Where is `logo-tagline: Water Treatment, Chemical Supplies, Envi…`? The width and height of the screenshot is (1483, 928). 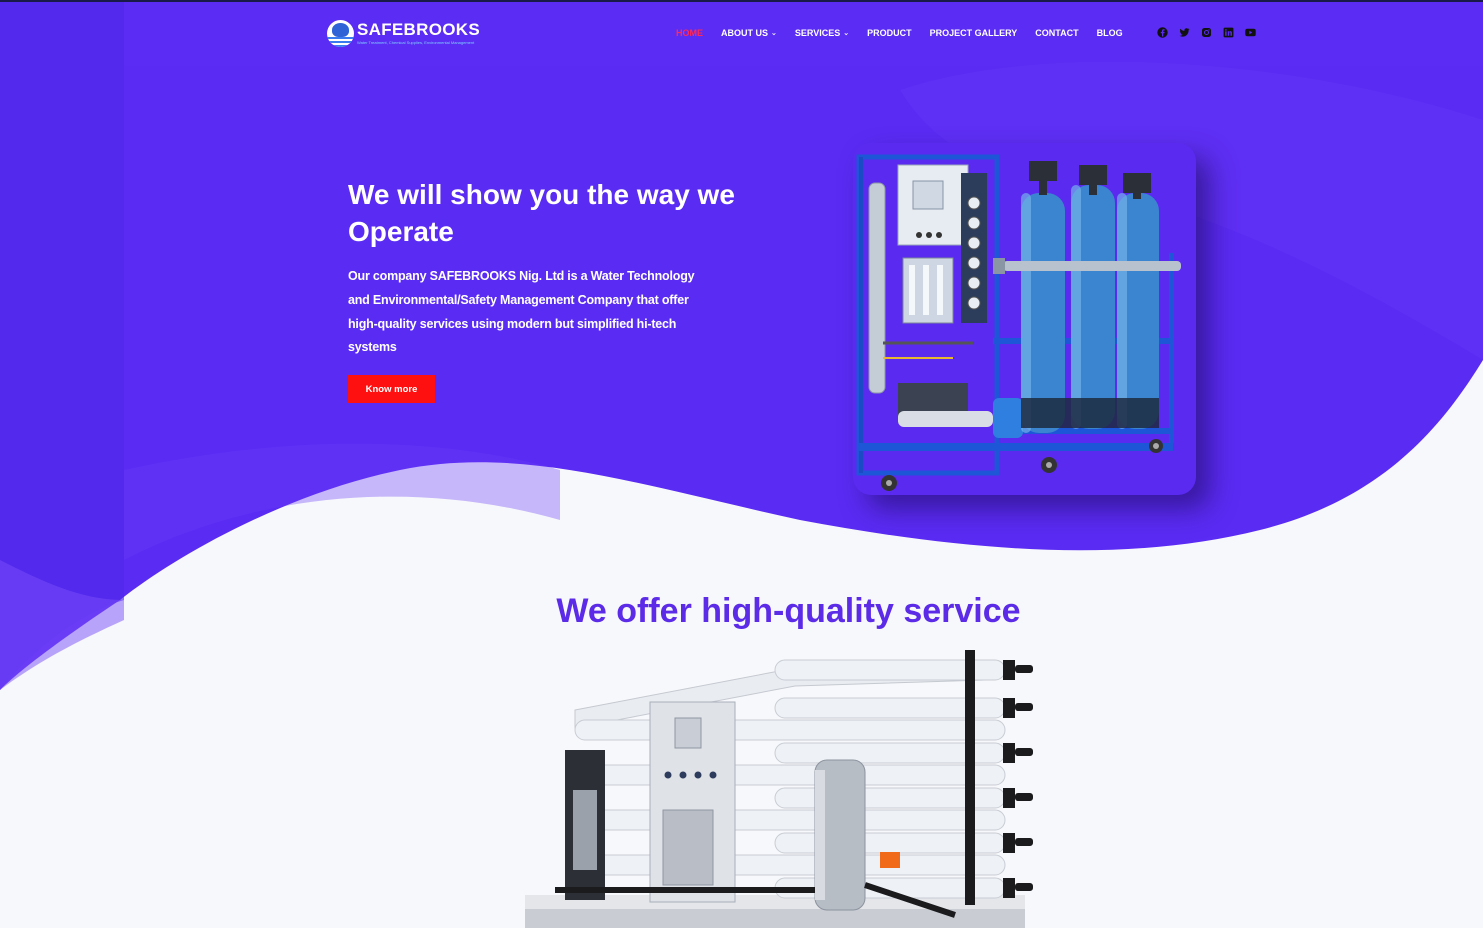 logo-tagline: Water Treatment, Chemical Supplies, Envi… is located at coordinates (416, 42).